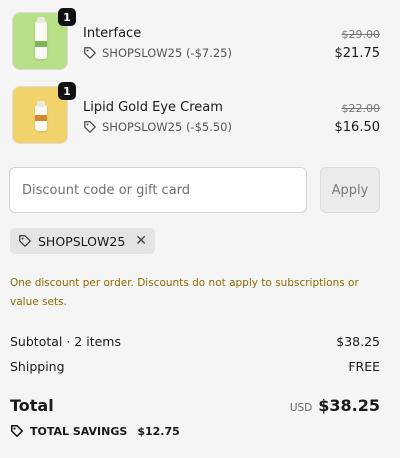 The width and height of the screenshot is (400, 458). I want to click on shipping-row: Shipping FREE, so click(195, 366).